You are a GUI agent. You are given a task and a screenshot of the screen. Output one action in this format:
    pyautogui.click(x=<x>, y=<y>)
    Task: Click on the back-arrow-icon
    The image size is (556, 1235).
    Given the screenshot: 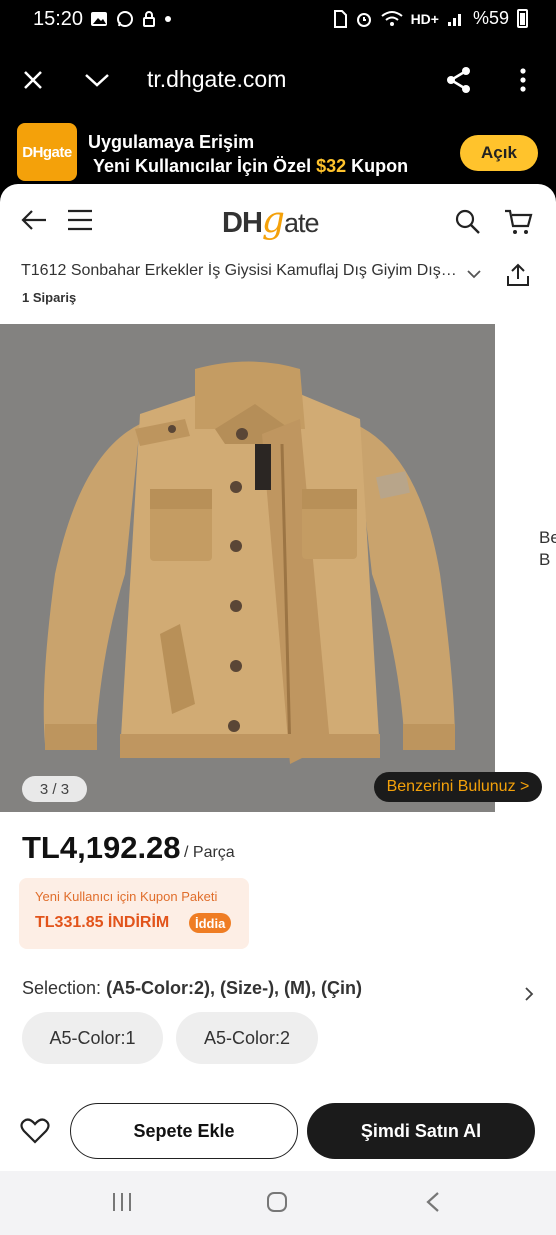 What is the action you would take?
    pyautogui.click(x=34, y=222)
    